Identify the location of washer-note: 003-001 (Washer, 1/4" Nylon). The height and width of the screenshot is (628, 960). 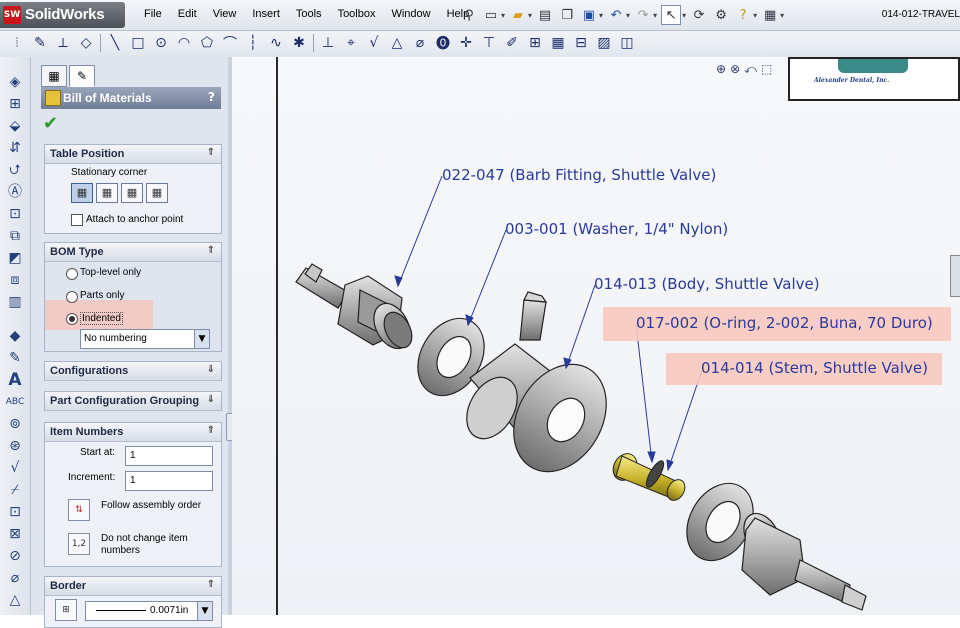
(616, 229).